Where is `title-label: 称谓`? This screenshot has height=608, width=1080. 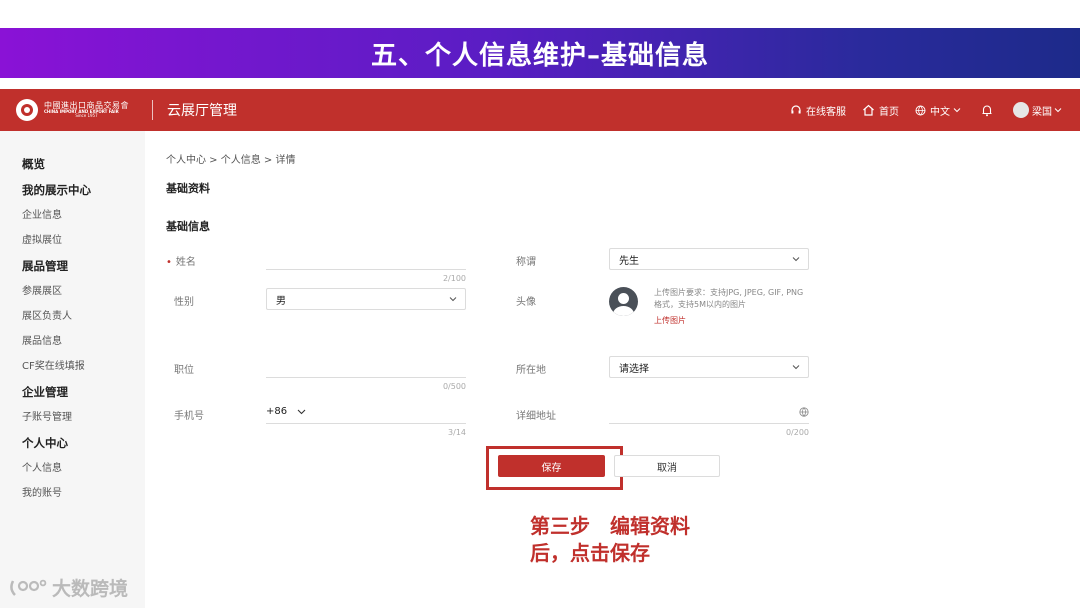 title-label: 称谓 is located at coordinates (526, 262).